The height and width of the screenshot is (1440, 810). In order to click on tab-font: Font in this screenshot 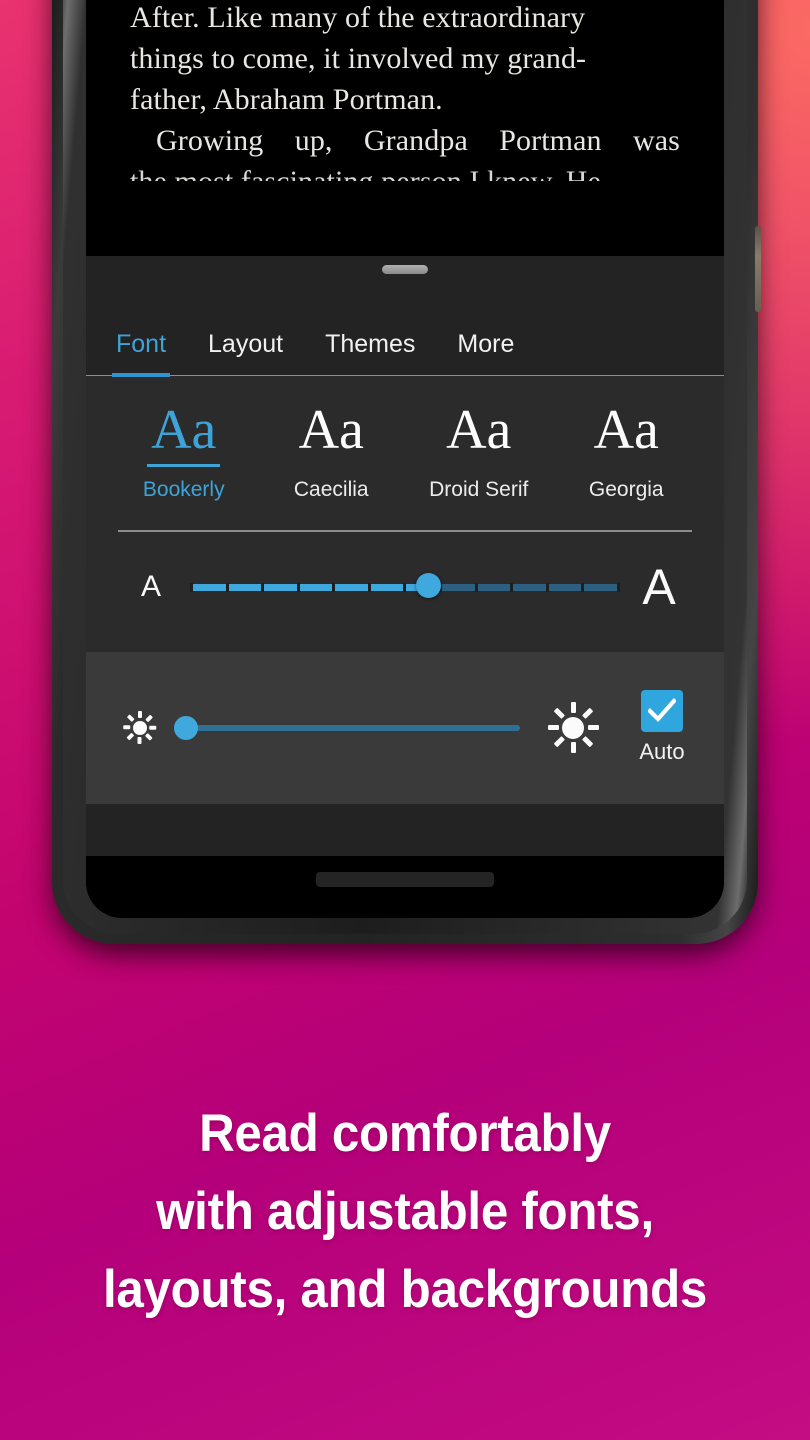, I will do `click(141, 353)`.